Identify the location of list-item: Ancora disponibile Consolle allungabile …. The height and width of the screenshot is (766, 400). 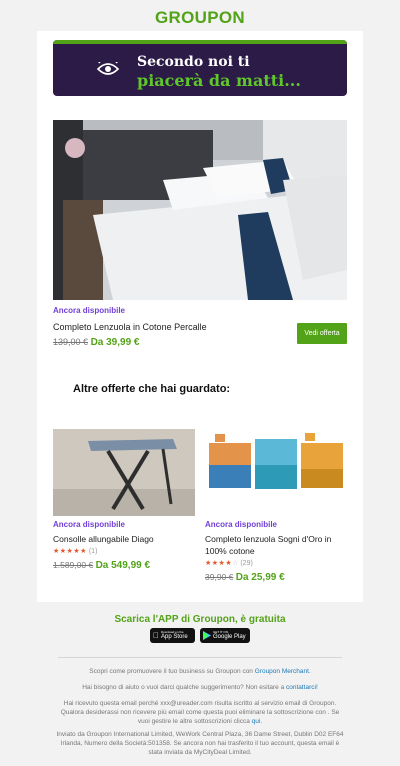
(124, 500).